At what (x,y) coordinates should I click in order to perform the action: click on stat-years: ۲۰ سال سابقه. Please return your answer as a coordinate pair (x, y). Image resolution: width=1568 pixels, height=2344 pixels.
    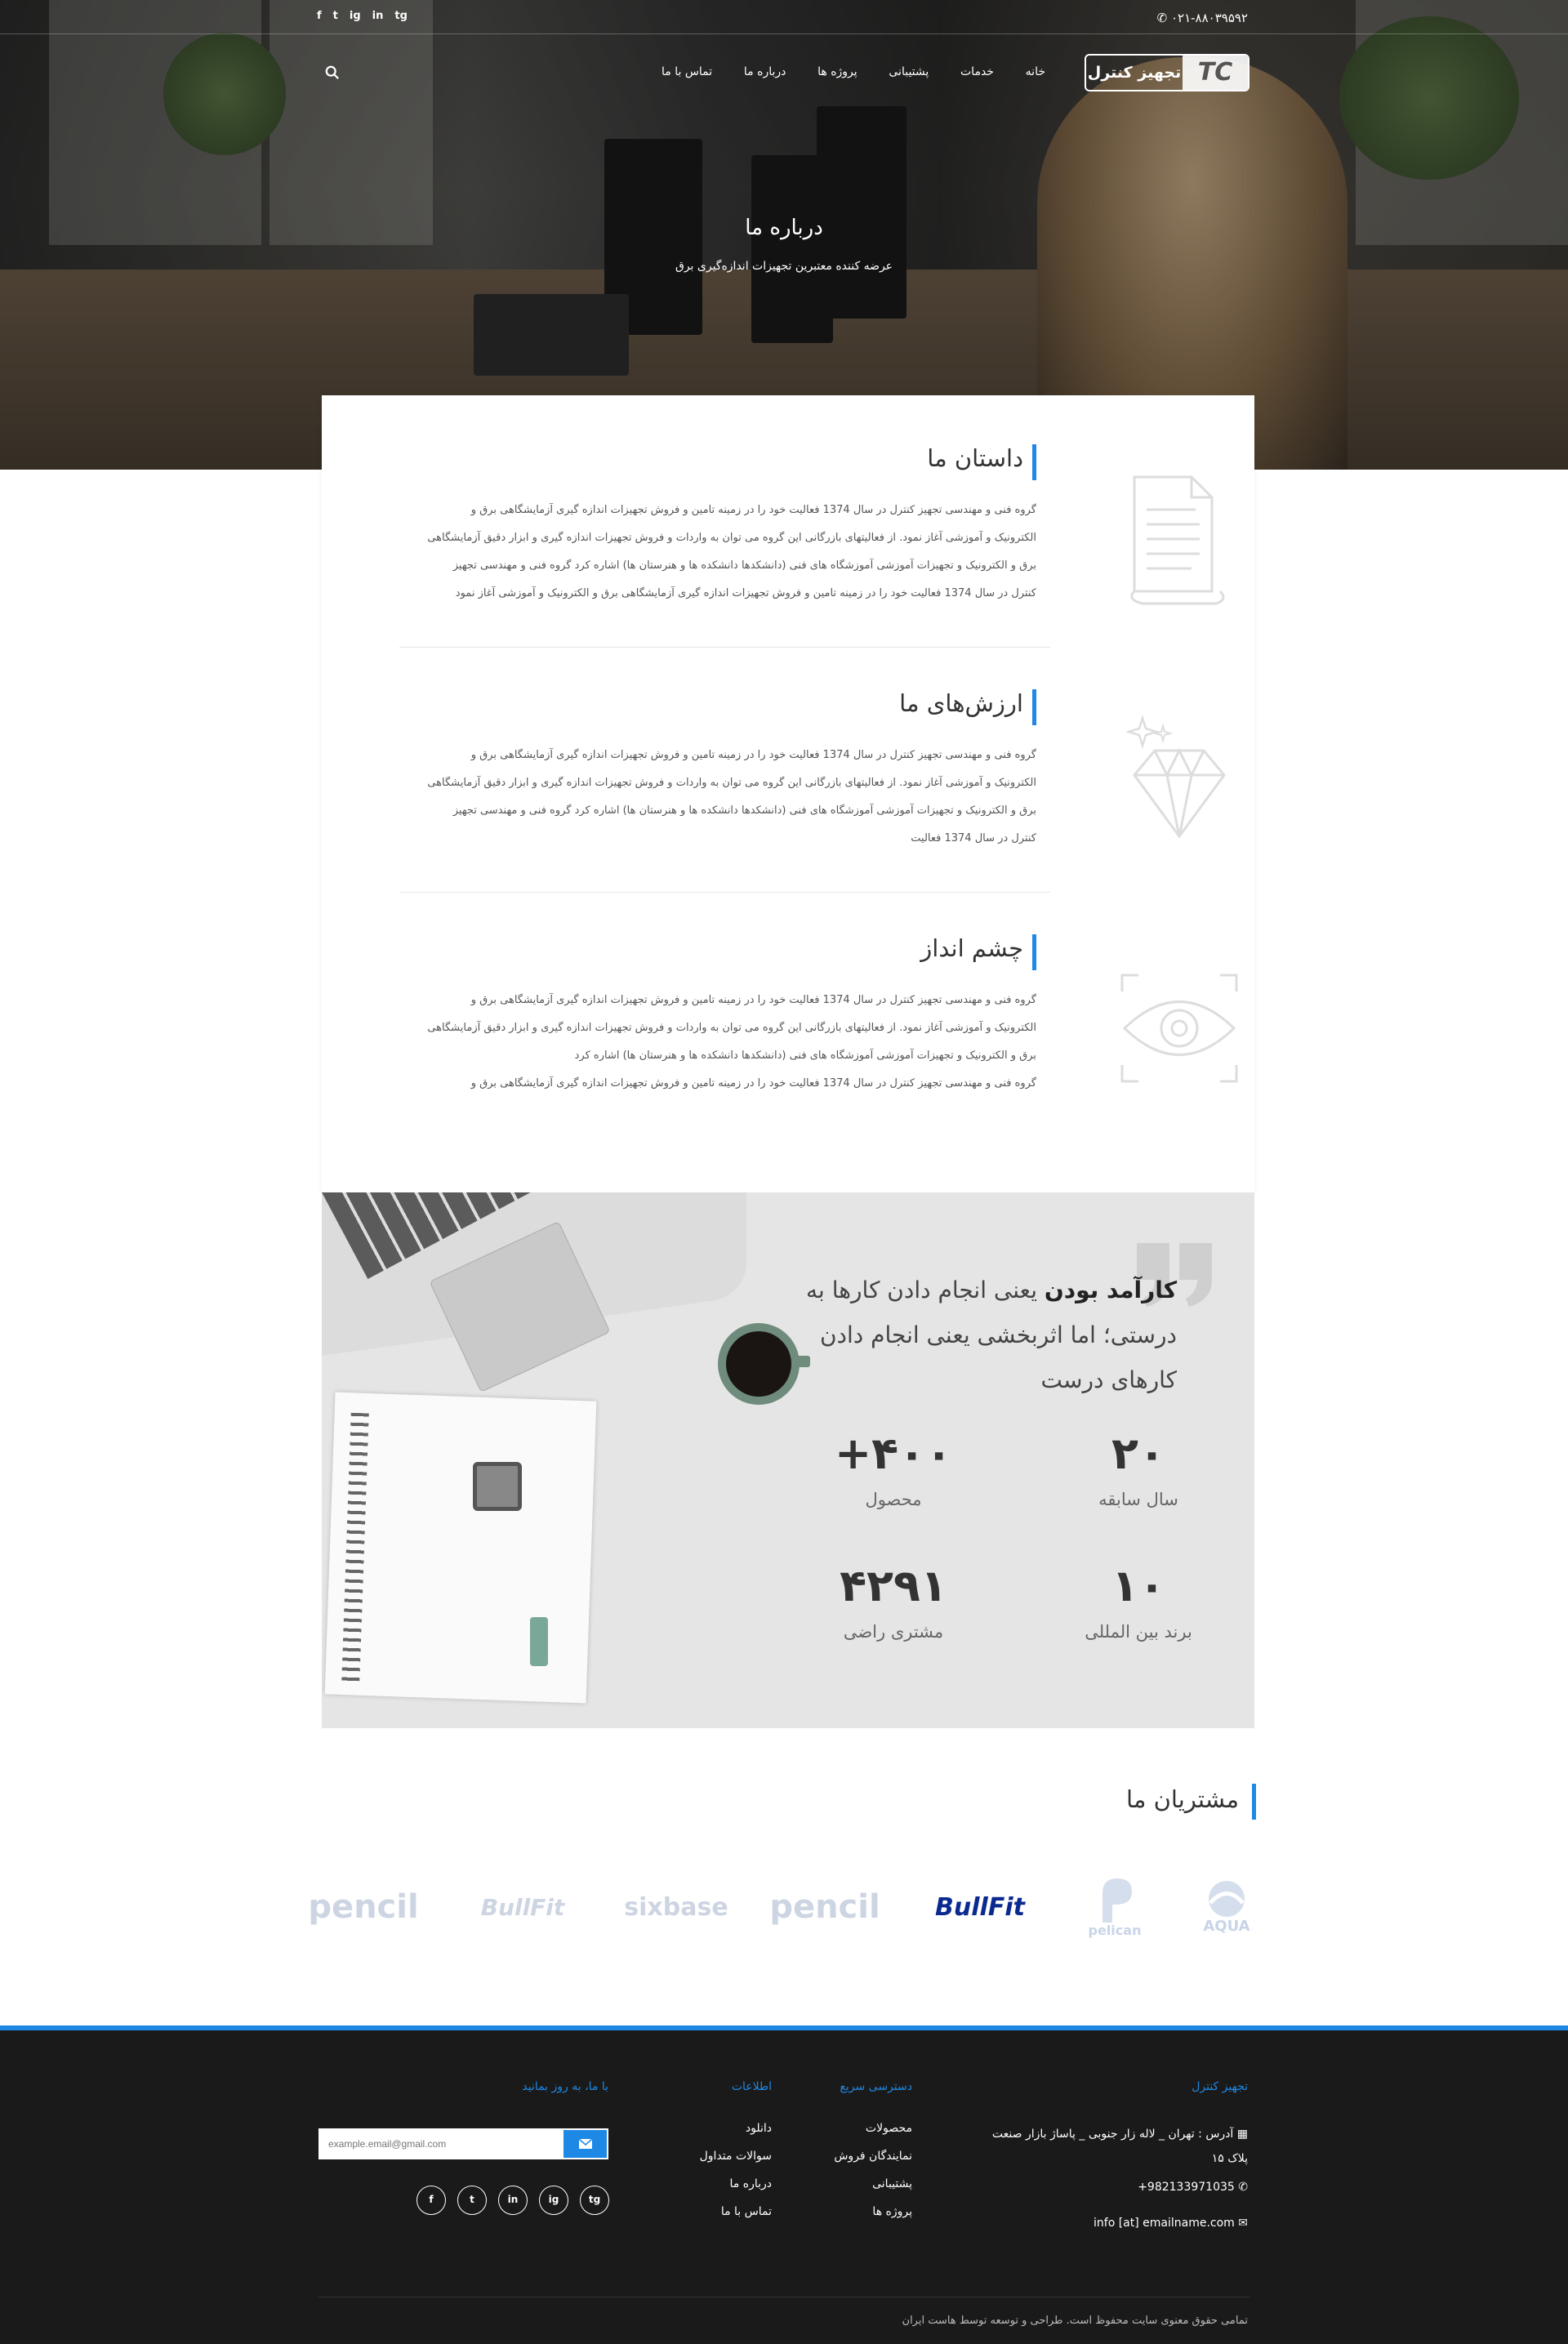
    Looking at the image, I should click on (1138, 1469).